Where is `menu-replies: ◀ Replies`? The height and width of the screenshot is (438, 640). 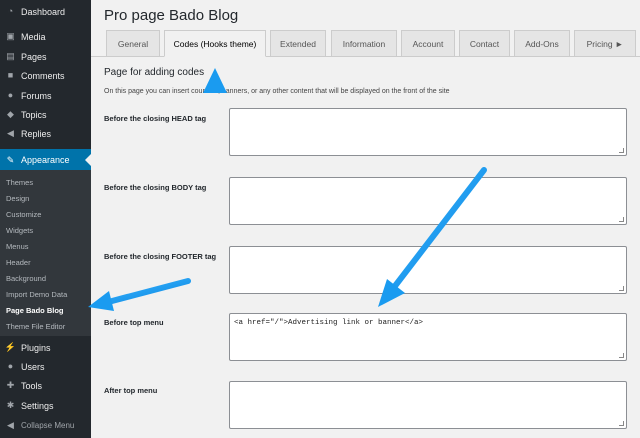 menu-replies: ◀ Replies is located at coordinates (45, 133).